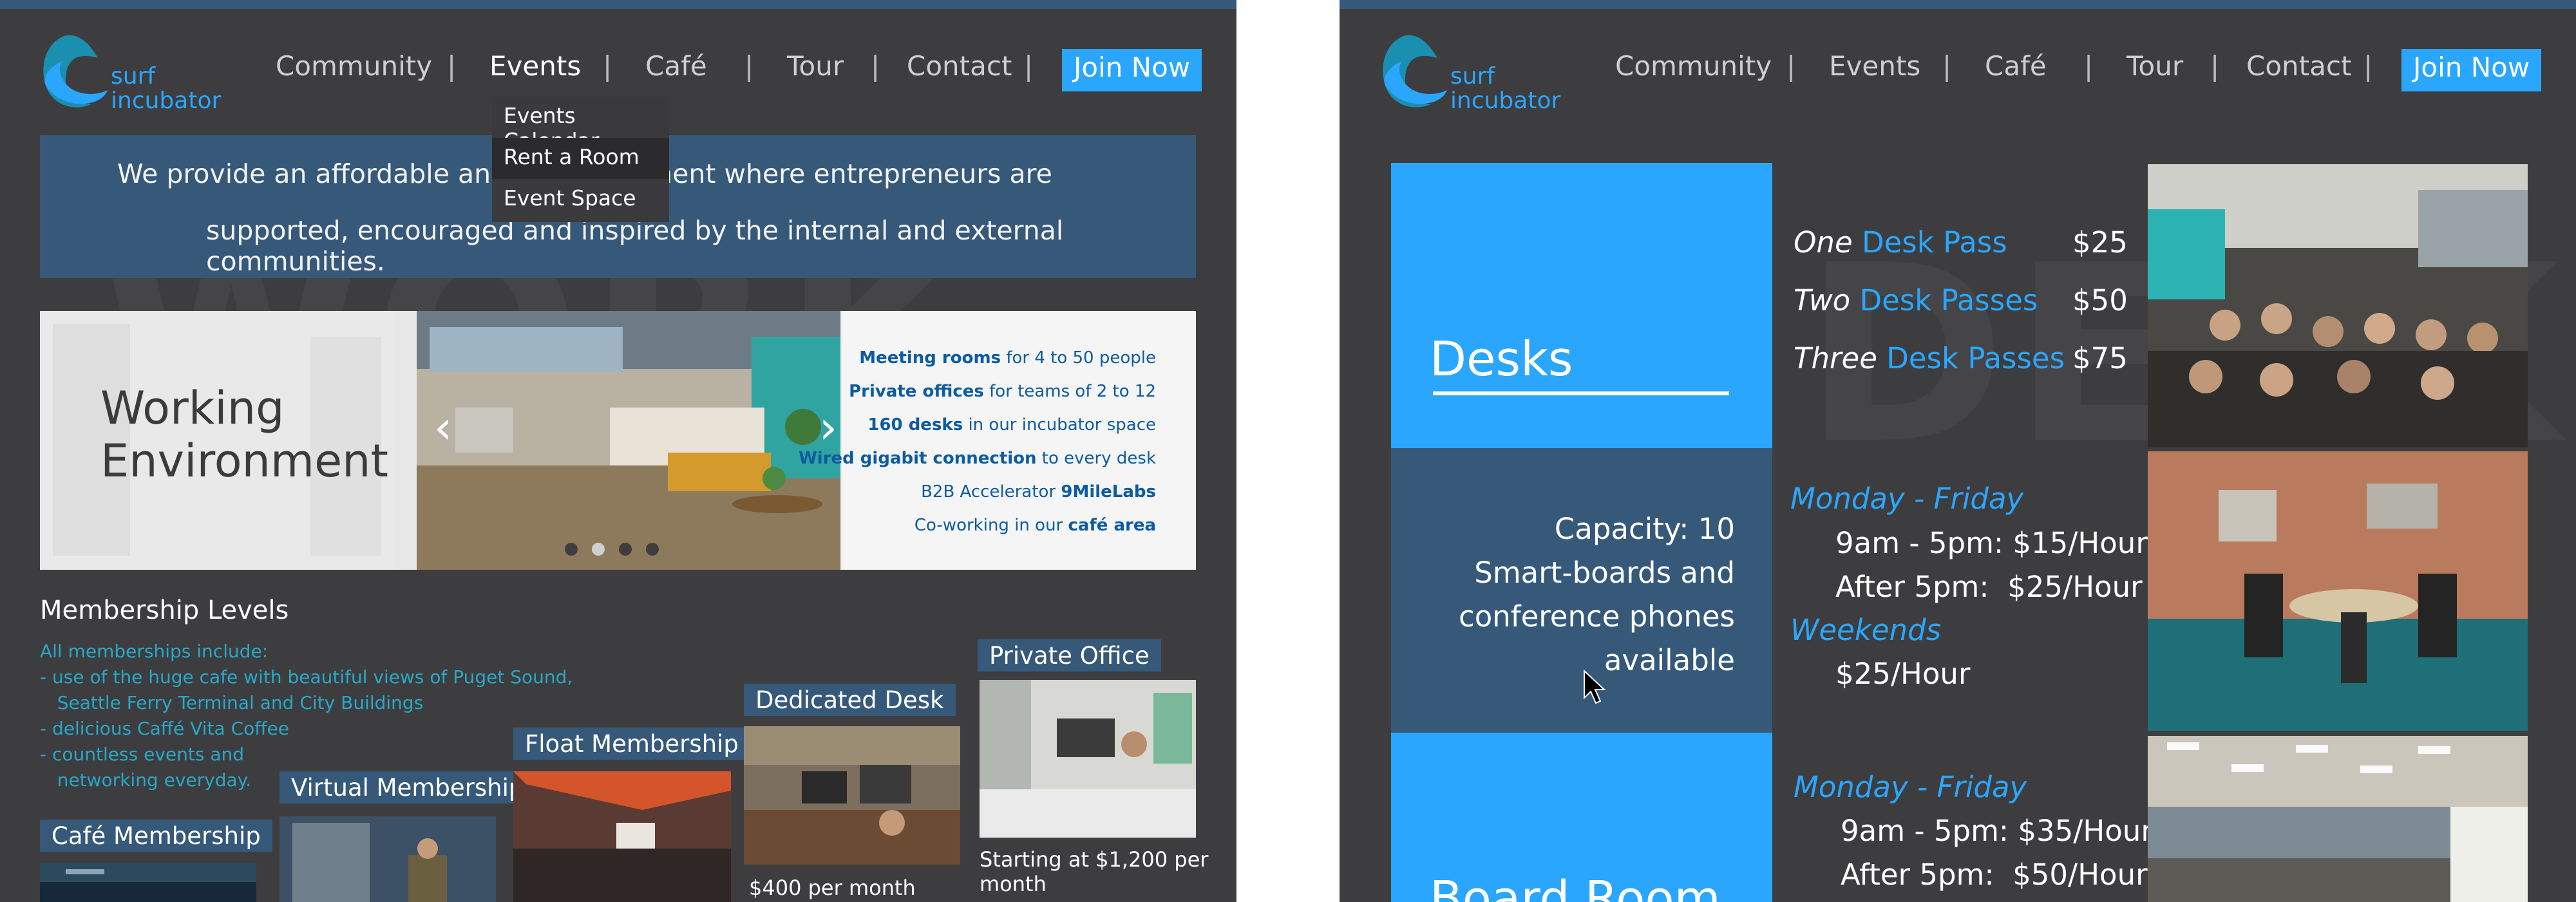 This screenshot has height=902, width=2576. What do you see at coordinates (148, 883) in the screenshot?
I see `cafe-photo` at bounding box center [148, 883].